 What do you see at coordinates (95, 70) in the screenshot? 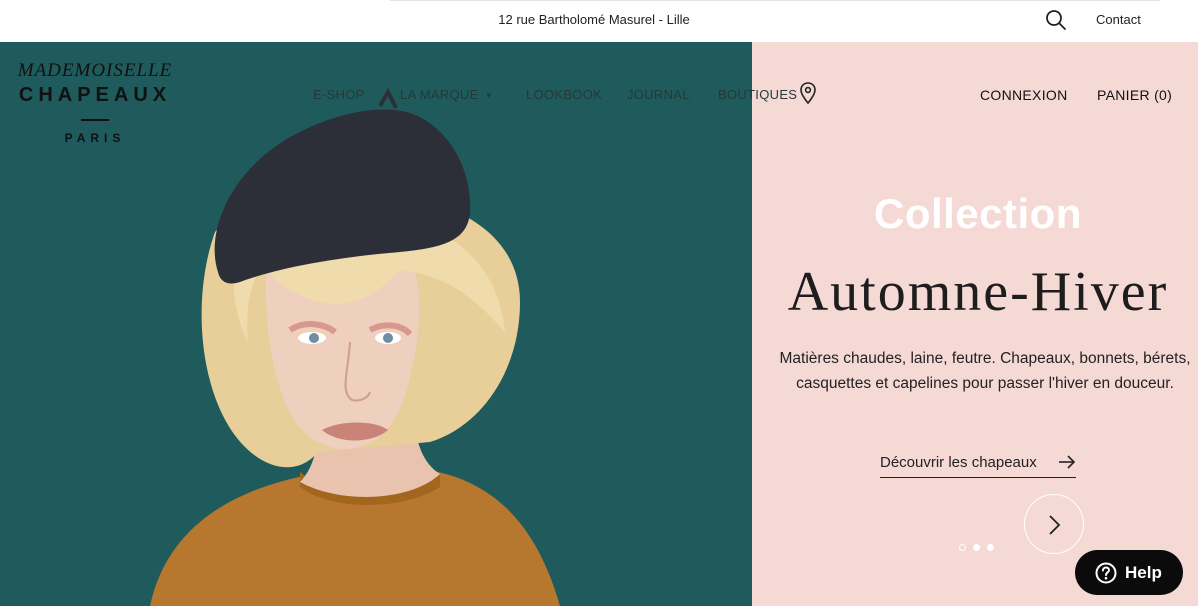
I see `logo-text-top: MADEMOISELLE` at bounding box center [95, 70].